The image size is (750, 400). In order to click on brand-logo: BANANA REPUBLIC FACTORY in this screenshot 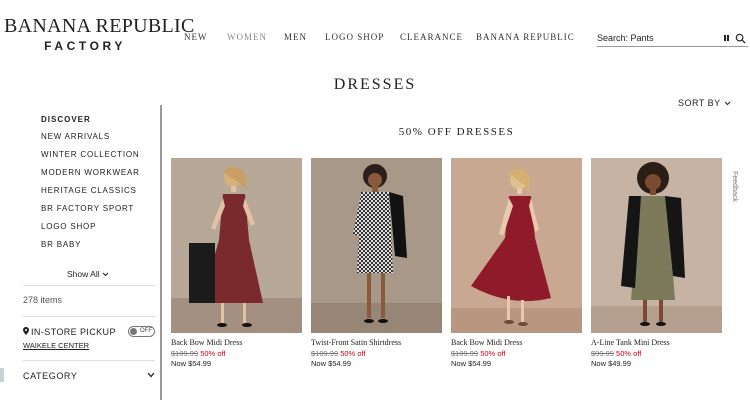, I will do `click(99, 34)`.